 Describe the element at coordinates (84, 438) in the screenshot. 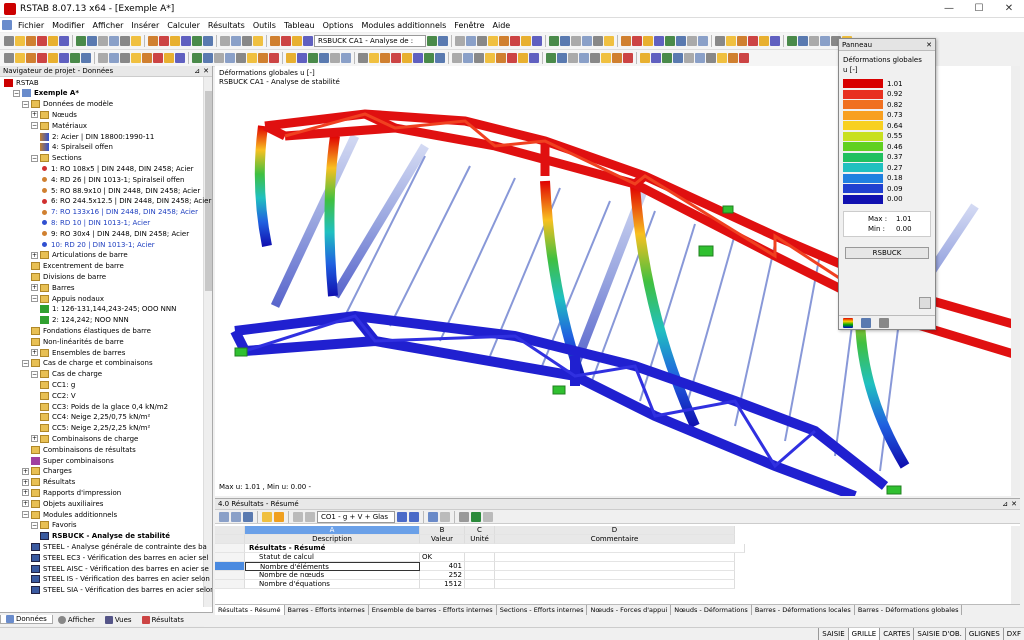

I see `tree-item: + Combinaisons de charge` at that location.